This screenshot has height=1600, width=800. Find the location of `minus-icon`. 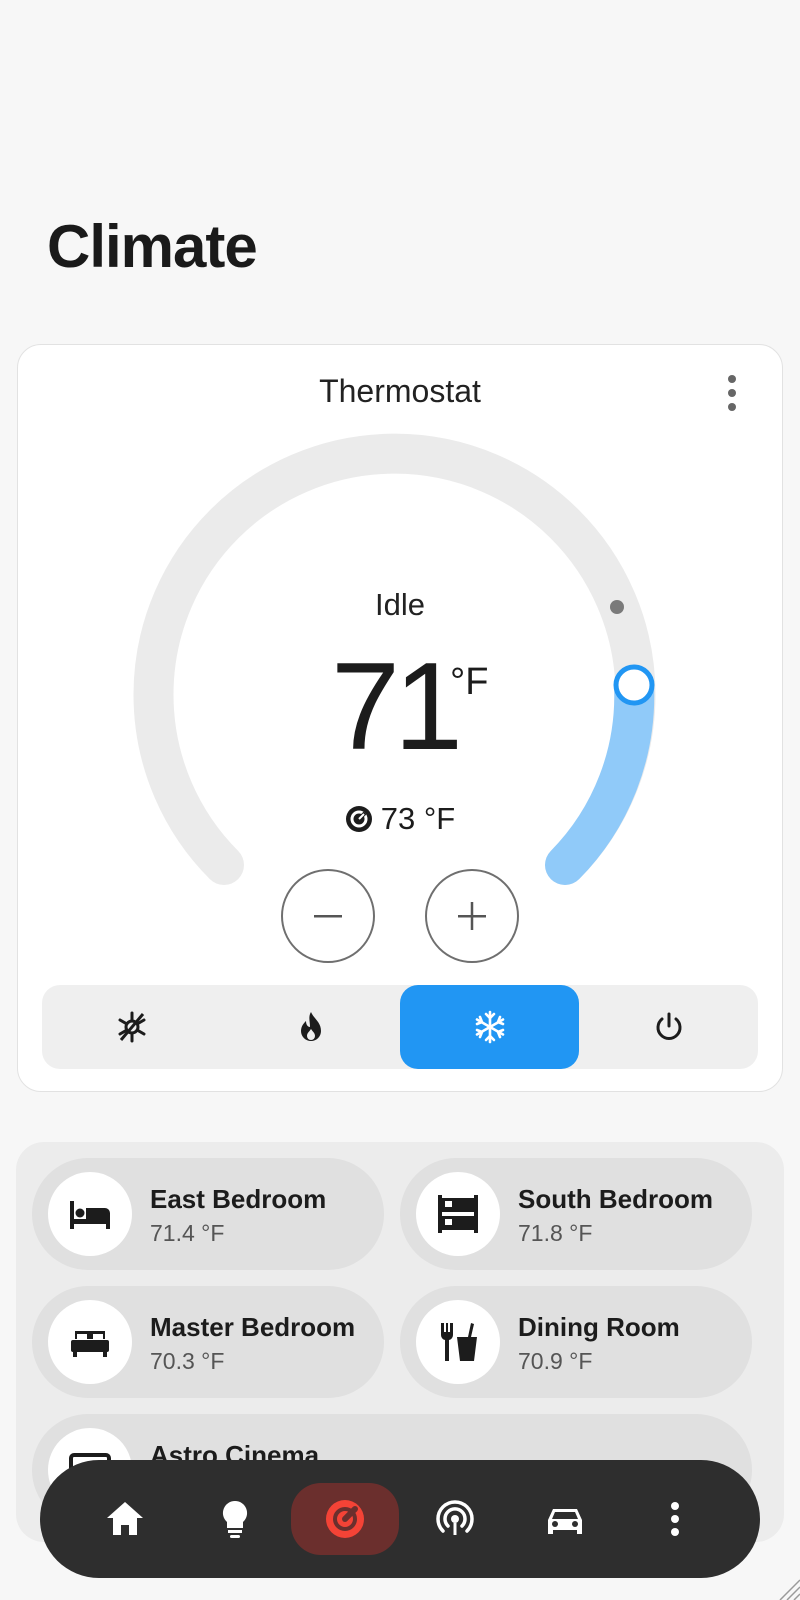

minus-icon is located at coordinates (328, 916).